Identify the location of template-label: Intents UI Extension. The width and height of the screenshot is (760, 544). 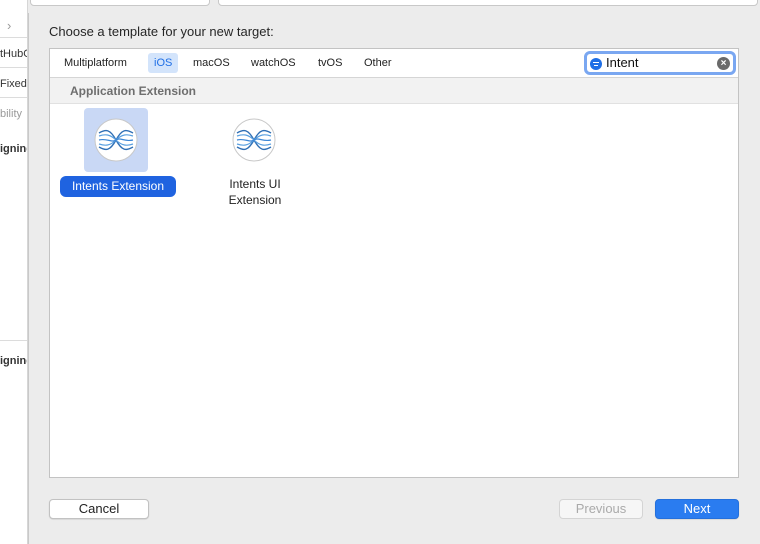
(255, 192).